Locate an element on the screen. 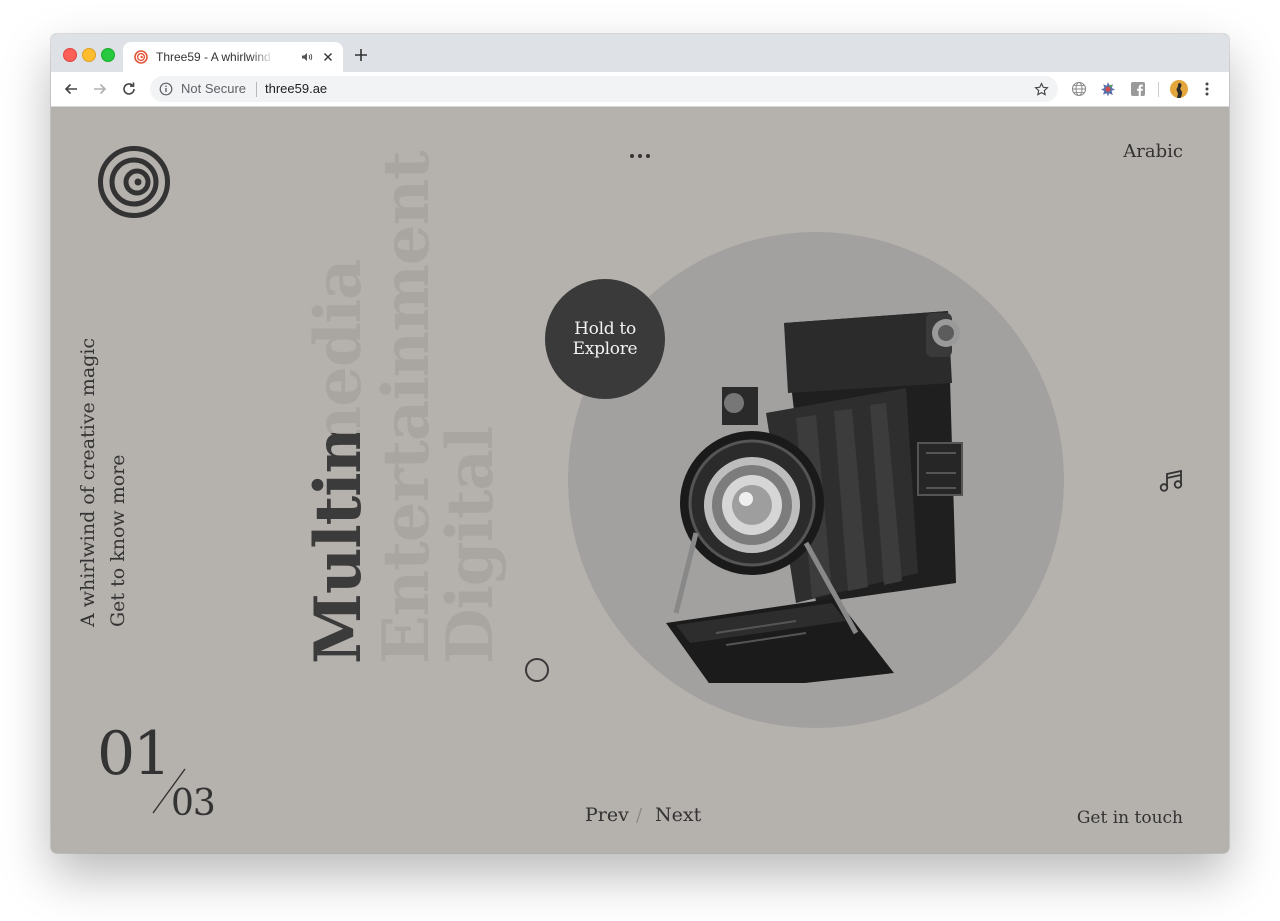 This screenshot has height=921, width=1280. window-maximize-button is located at coordinates (108, 55).